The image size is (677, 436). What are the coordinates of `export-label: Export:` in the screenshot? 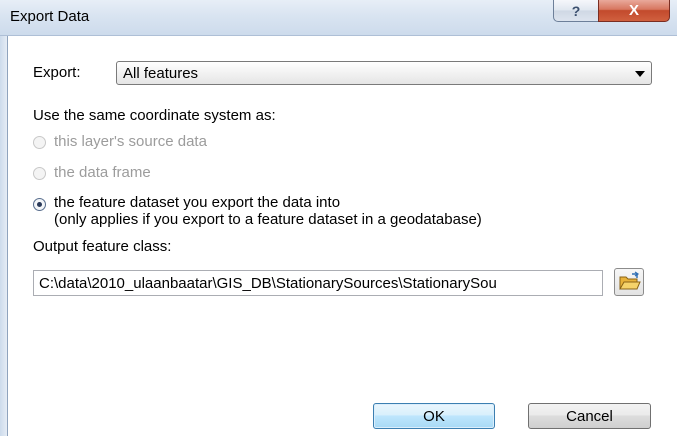 It's located at (57, 72).